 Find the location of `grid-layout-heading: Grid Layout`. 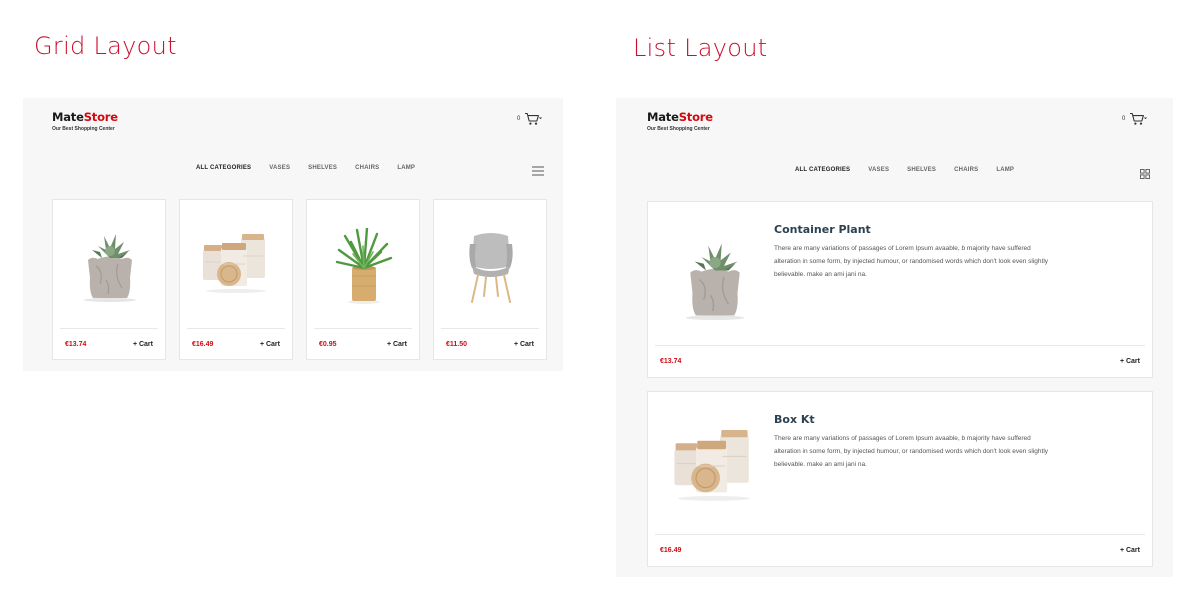

grid-layout-heading: Grid Layout is located at coordinates (105, 46).